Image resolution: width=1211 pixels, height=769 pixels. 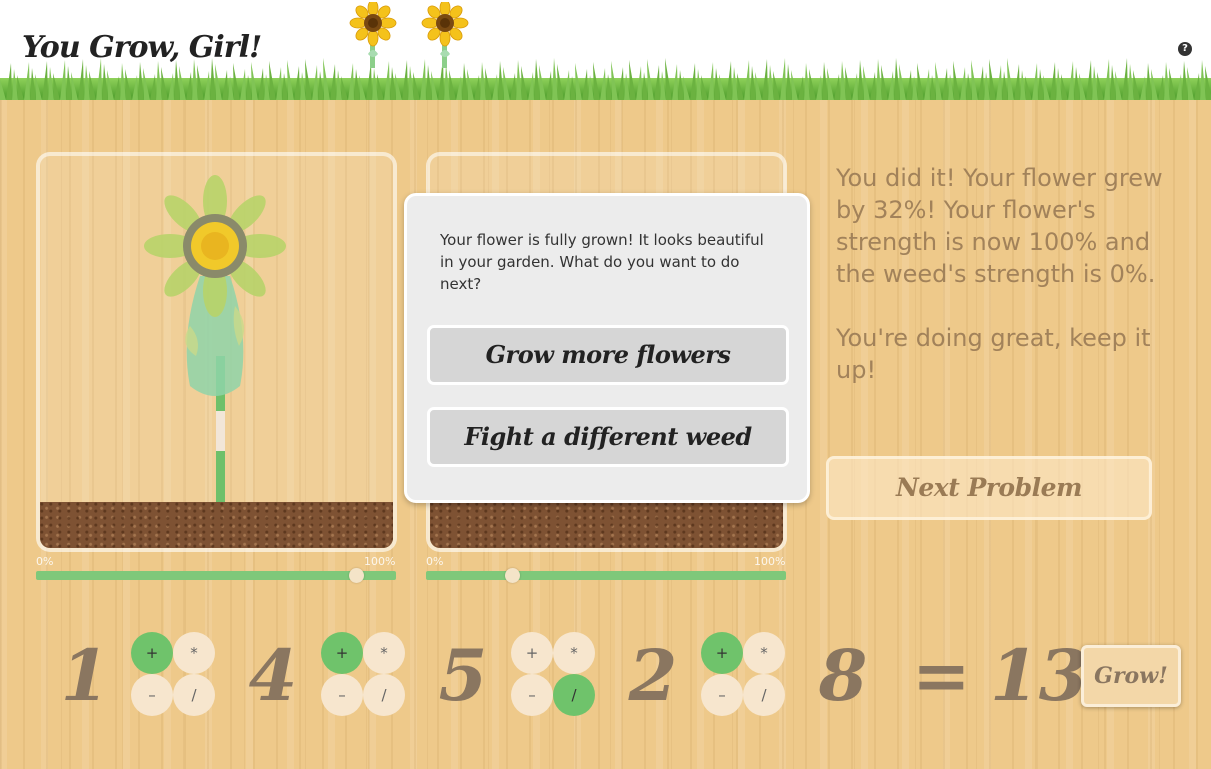 What do you see at coordinates (770, 561) in the screenshot?
I see `right-max-label: 100%` at bounding box center [770, 561].